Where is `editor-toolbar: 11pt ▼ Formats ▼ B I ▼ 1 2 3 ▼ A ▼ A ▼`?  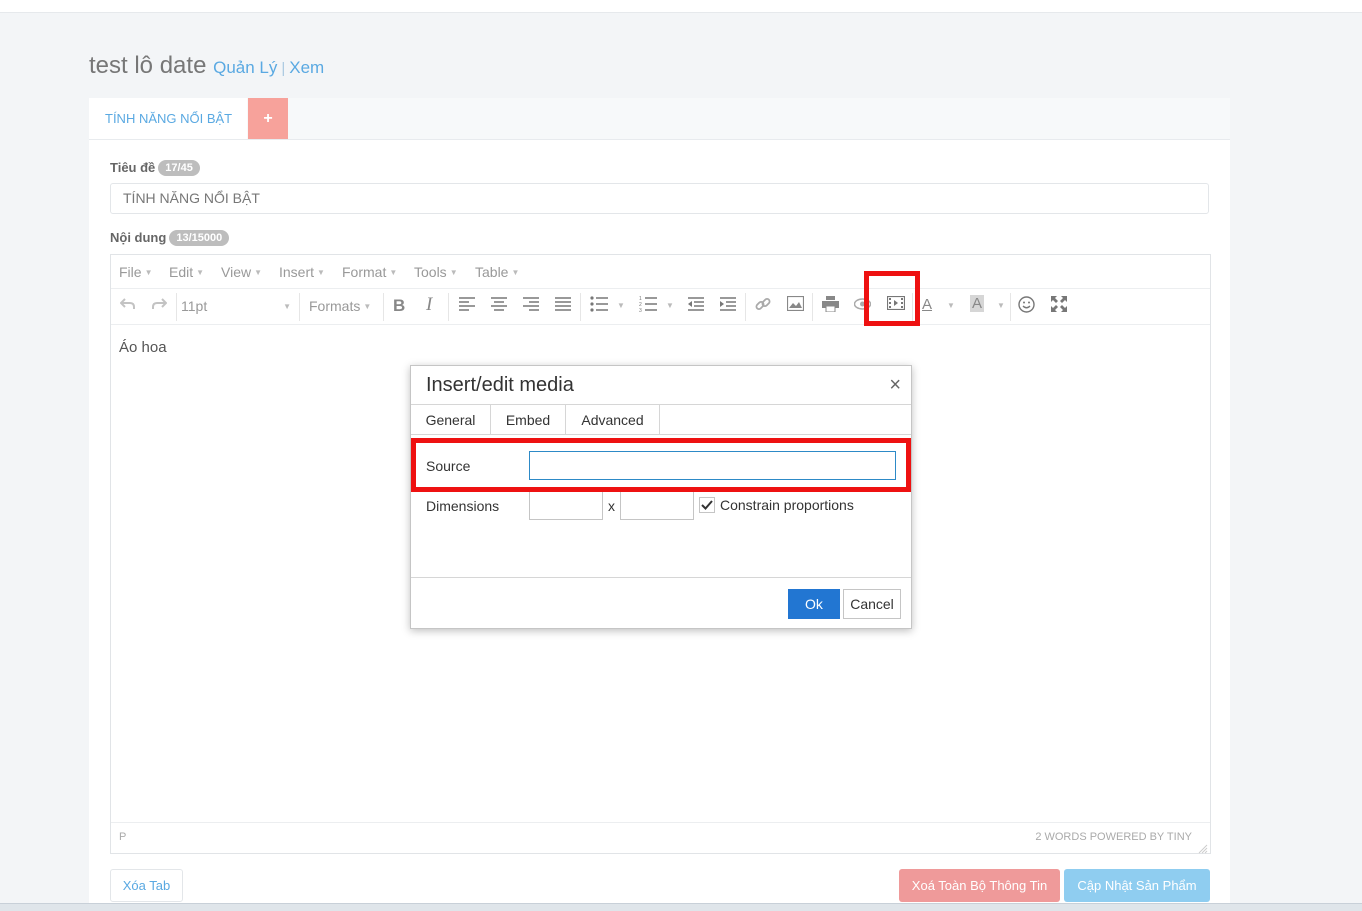 editor-toolbar: 11pt ▼ Formats ▼ B I ▼ 1 2 3 ▼ A ▼ A ▼ is located at coordinates (660, 307).